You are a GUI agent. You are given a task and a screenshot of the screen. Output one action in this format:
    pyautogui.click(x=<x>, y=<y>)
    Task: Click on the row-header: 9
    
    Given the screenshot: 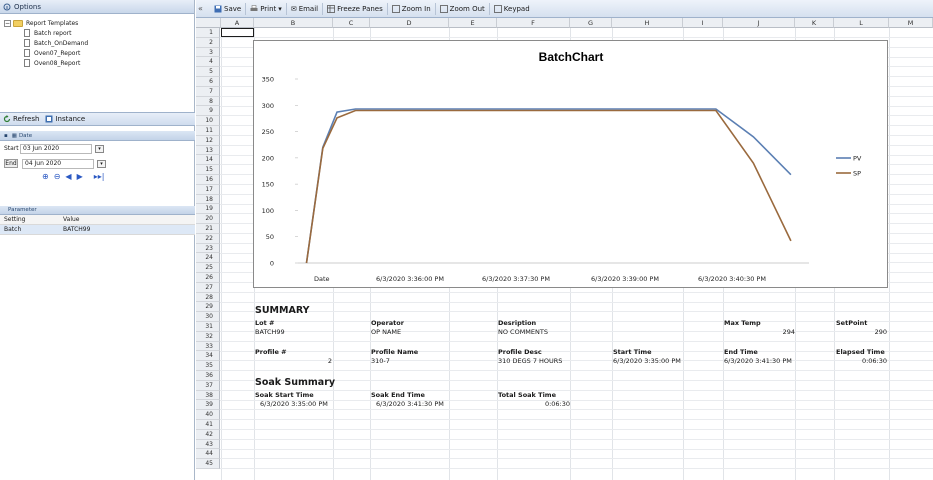 What is the action you would take?
    pyautogui.click(x=208, y=111)
    